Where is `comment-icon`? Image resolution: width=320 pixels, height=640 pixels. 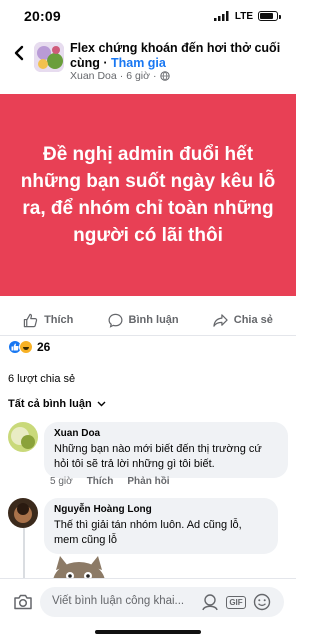 comment-icon is located at coordinates (115, 320).